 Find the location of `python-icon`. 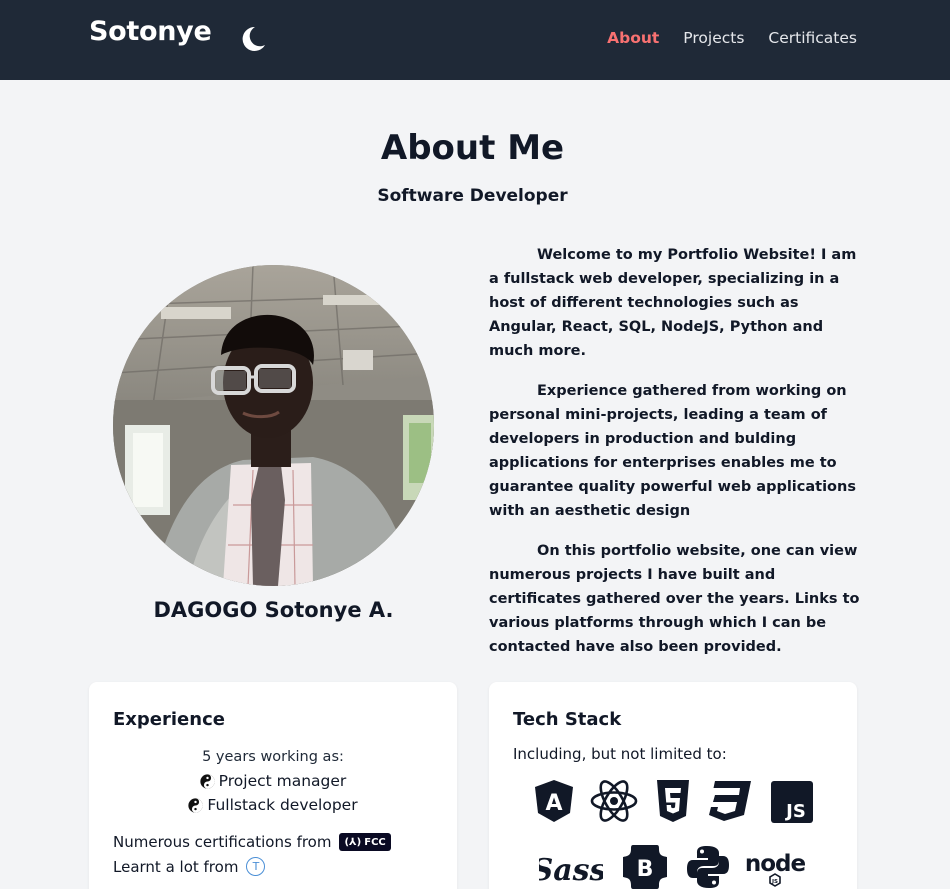

python-icon is located at coordinates (708, 867).